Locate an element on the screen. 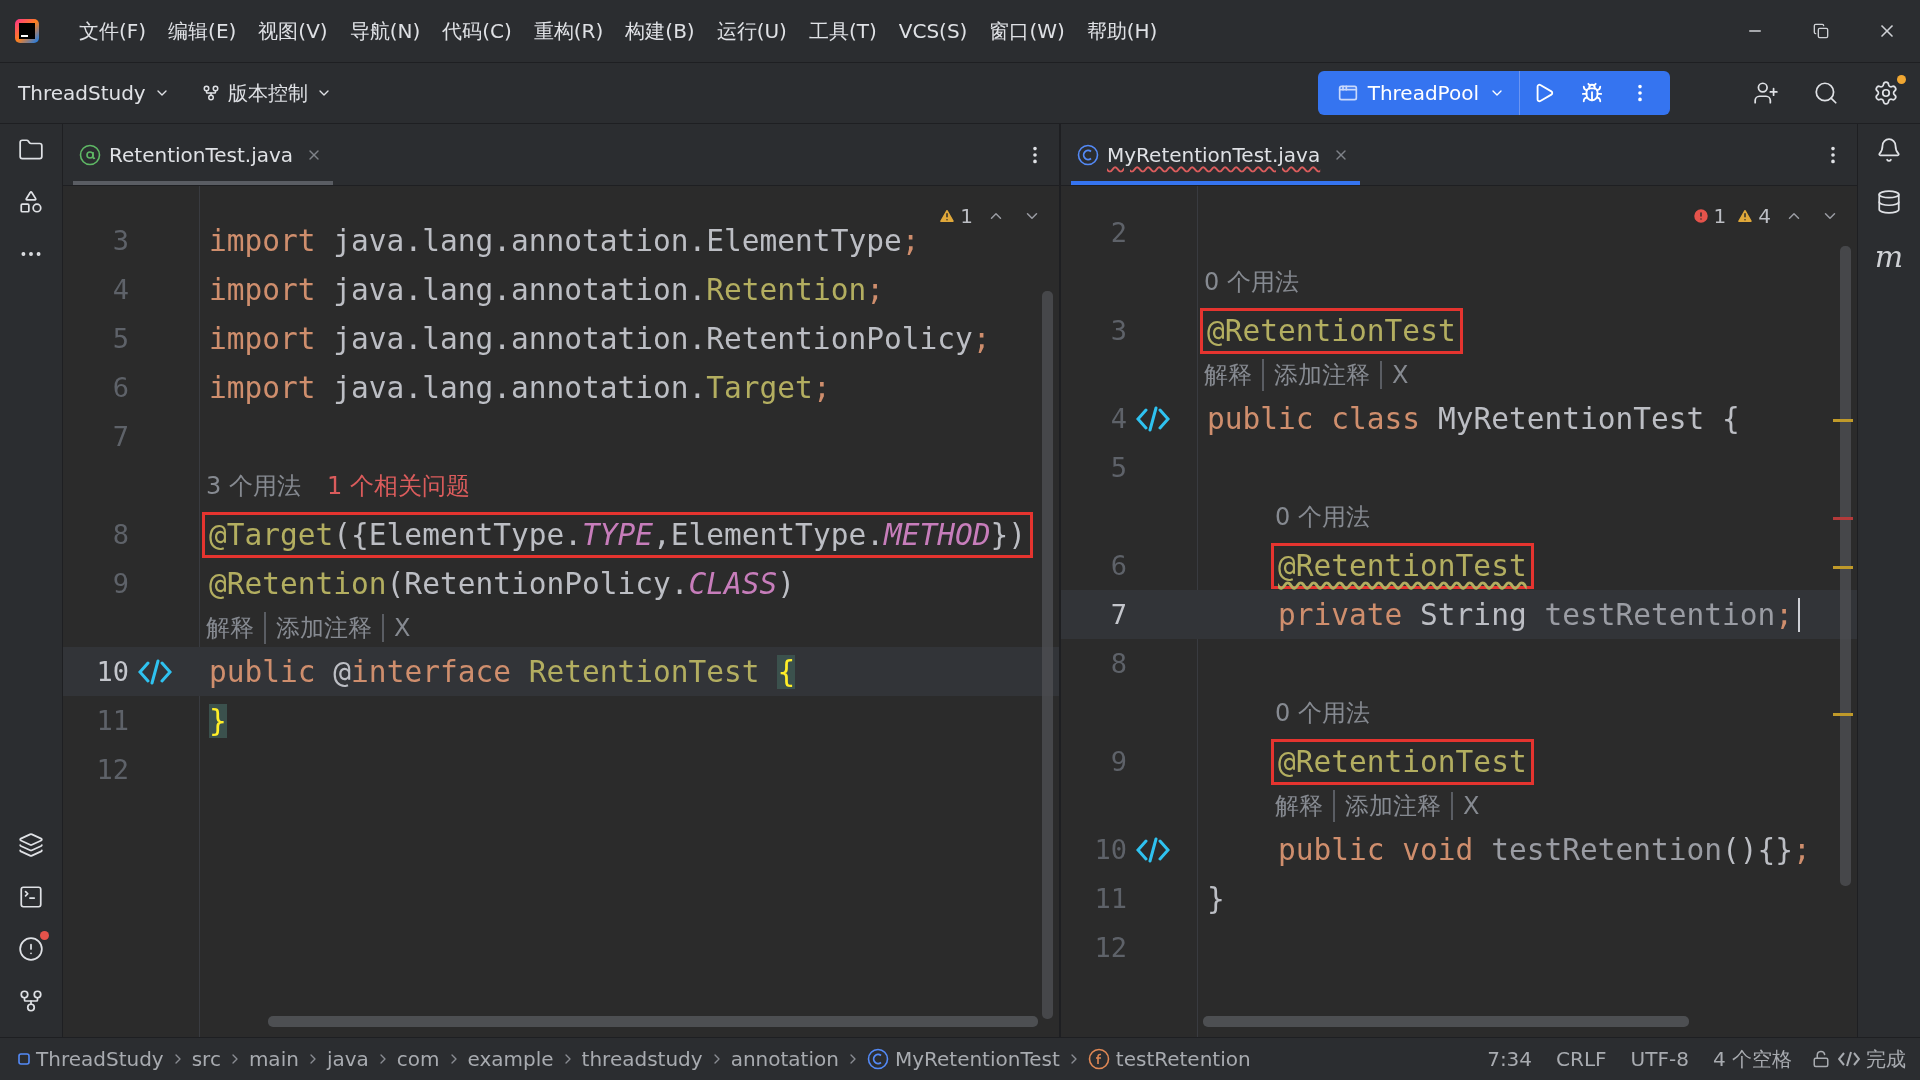 The height and width of the screenshot is (1080, 1920). code-line: private String testRetention; is located at coordinates (1536, 615).